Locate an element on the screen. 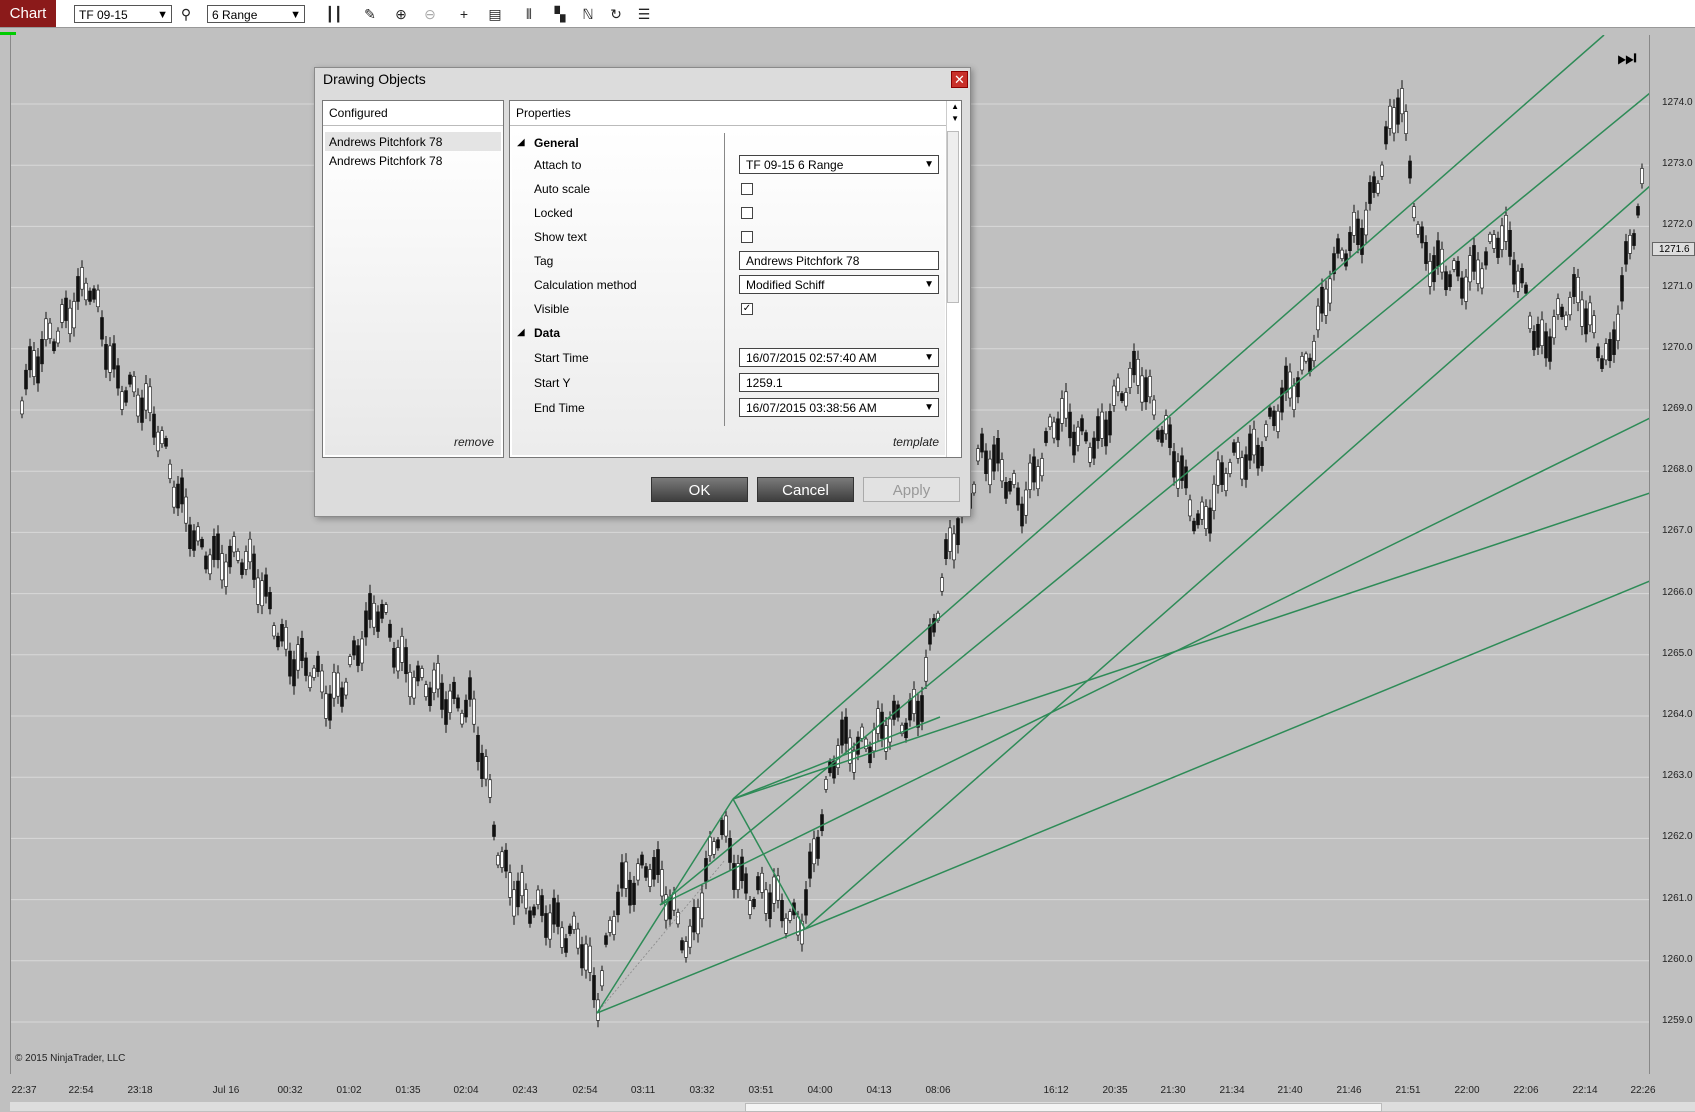 Image resolution: width=1695 pixels, height=1112 pixels. price-axis-label: 1266.0 is located at coordinates (1677, 592).